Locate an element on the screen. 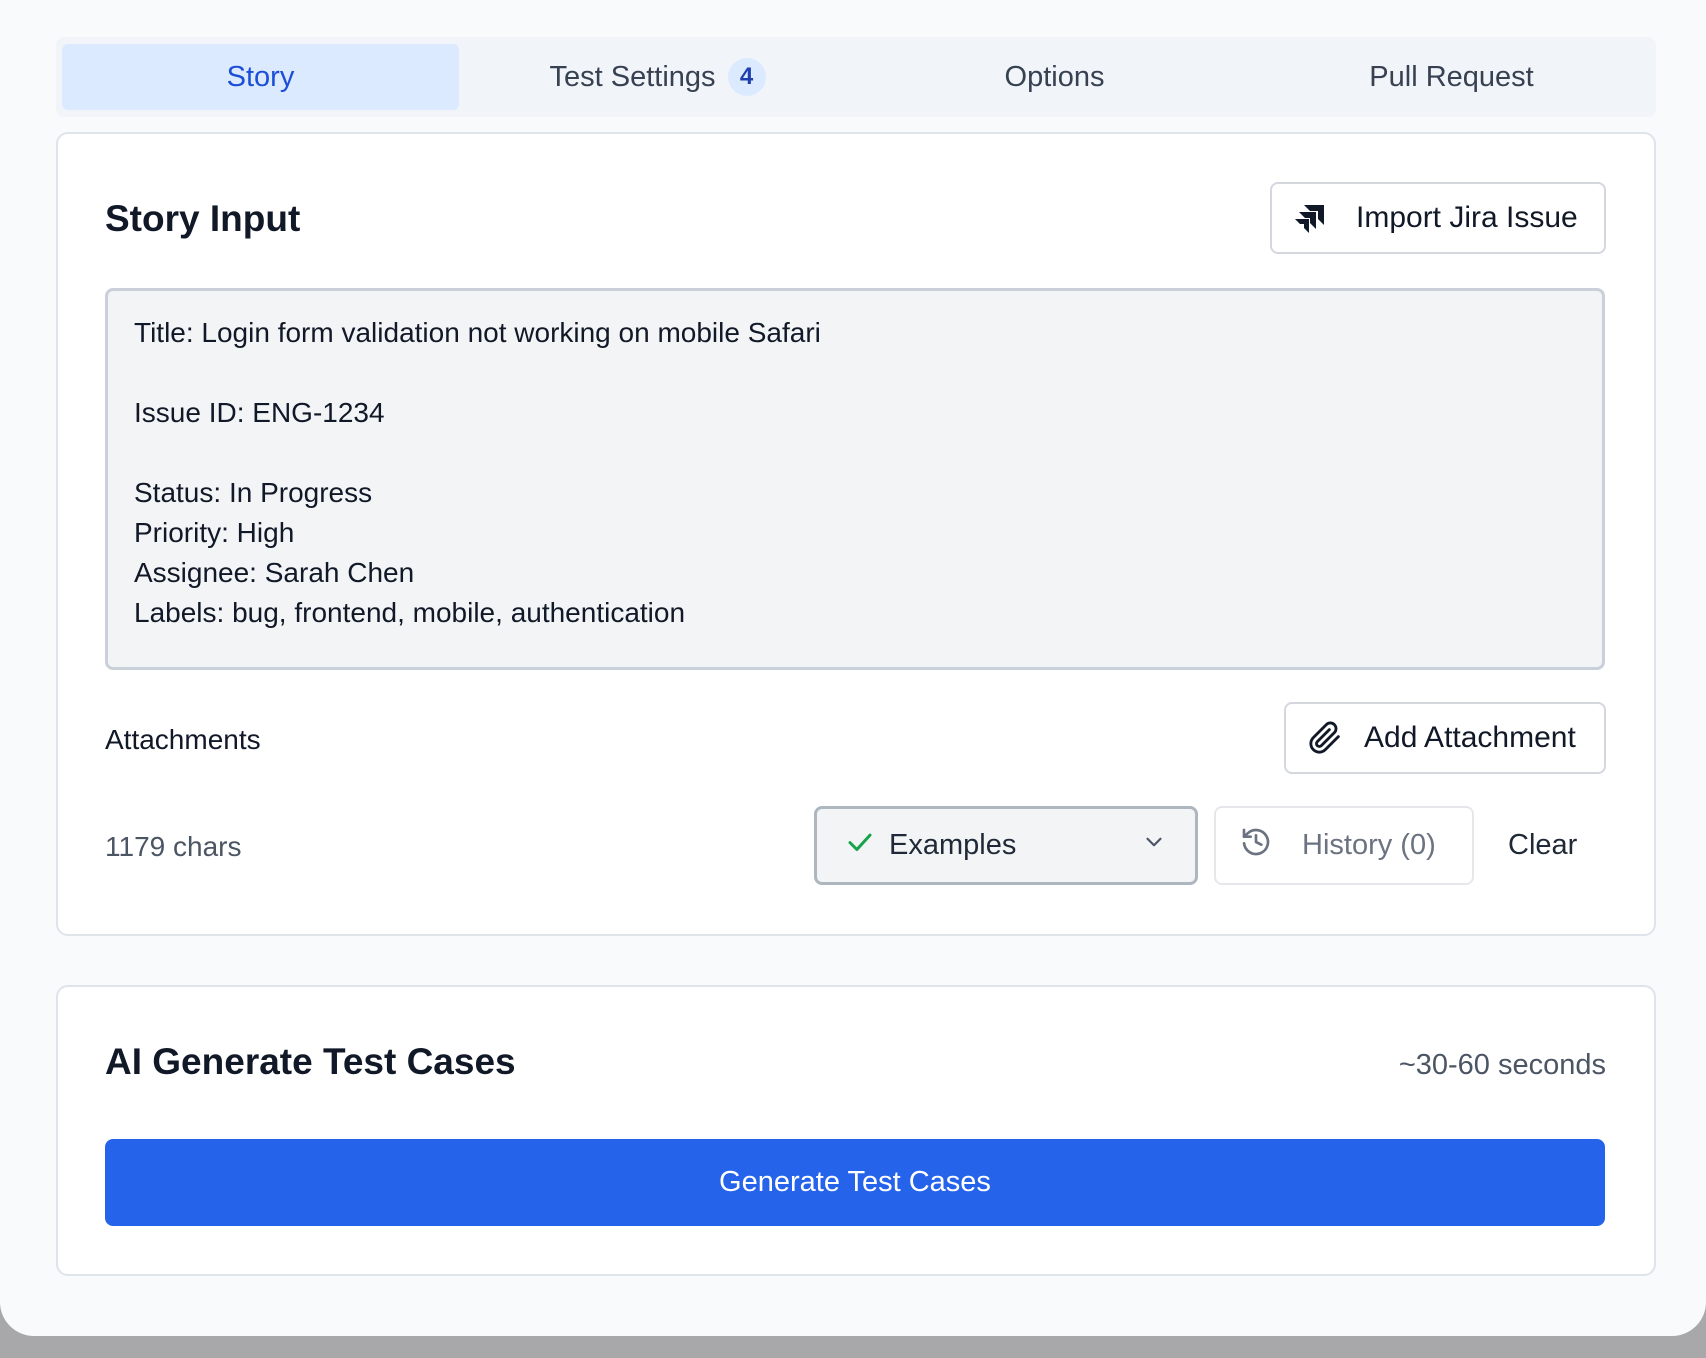 This screenshot has height=1358, width=1706. add-attachment-label: Add Attachment is located at coordinates (1470, 737).